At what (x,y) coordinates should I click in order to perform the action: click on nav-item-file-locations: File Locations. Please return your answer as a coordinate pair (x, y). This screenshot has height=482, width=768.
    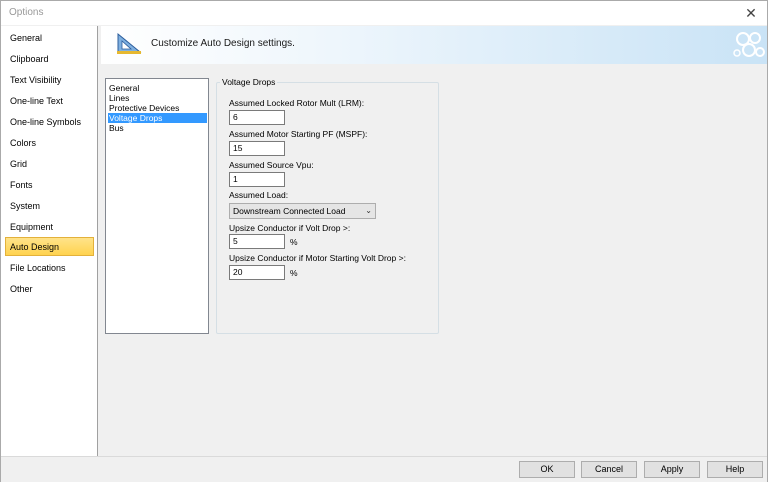
    Looking at the image, I should click on (49, 267).